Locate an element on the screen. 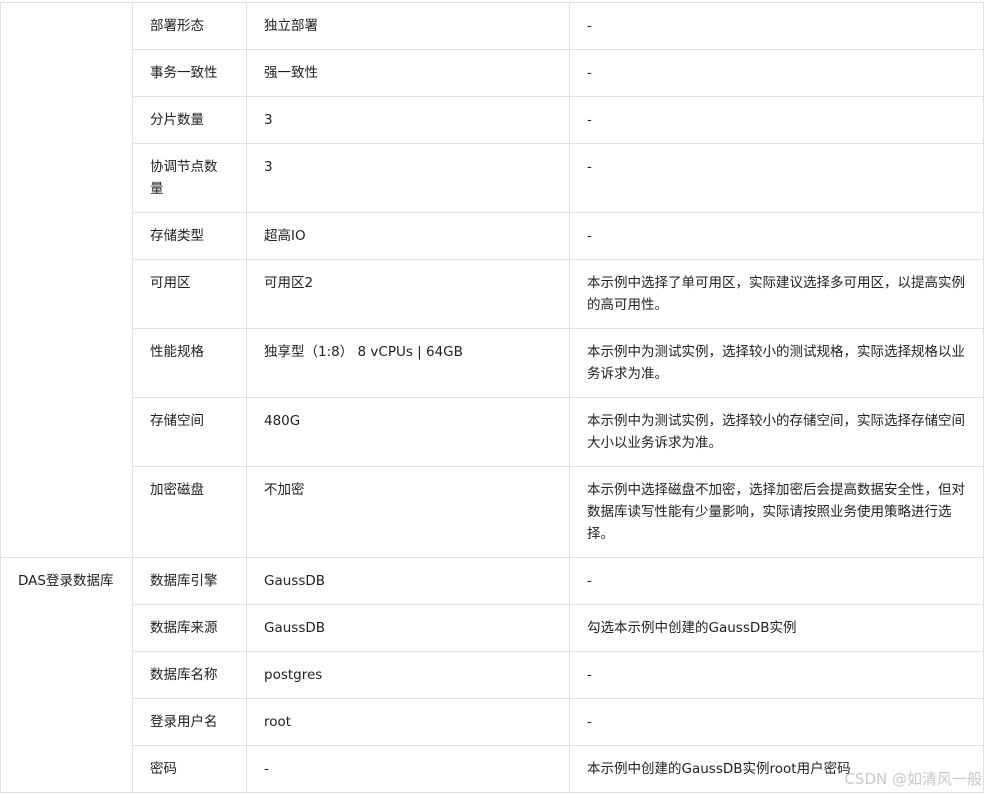  param-value-cell: 可用区2 is located at coordinates (408, 294).